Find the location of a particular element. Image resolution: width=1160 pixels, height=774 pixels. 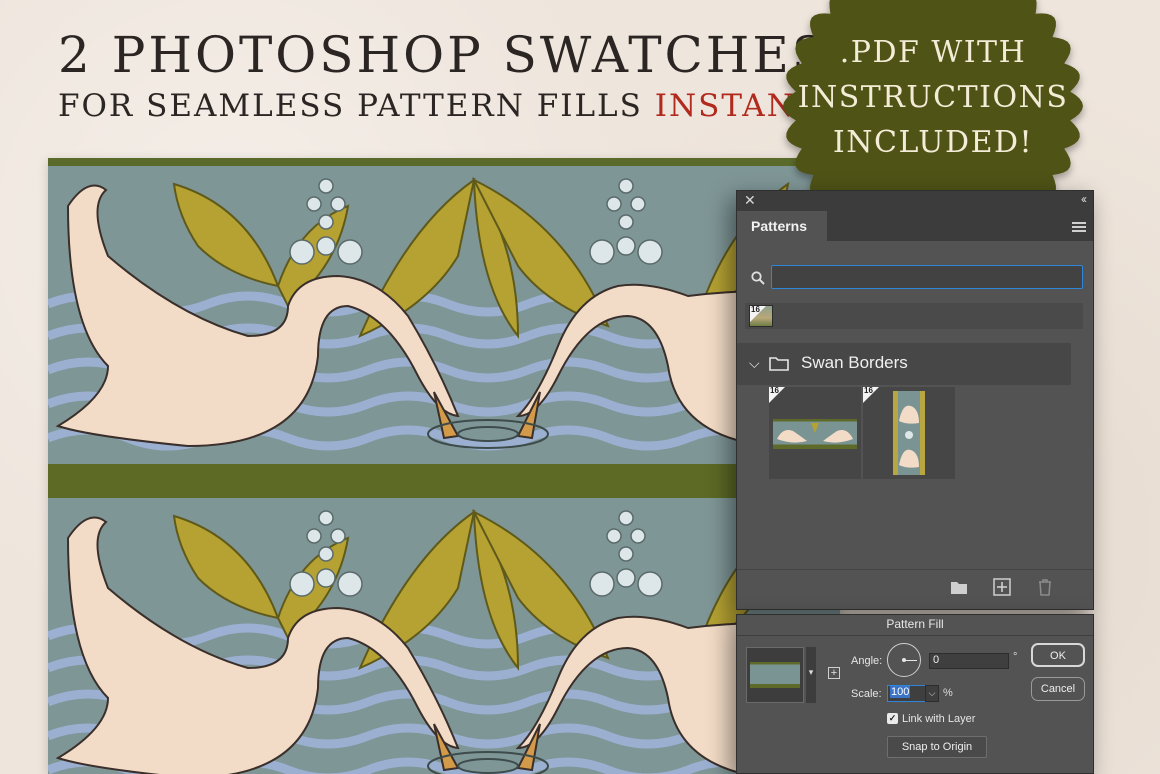

pattern-swatch-horizontal: 16 is located at coordinates (815, 432).